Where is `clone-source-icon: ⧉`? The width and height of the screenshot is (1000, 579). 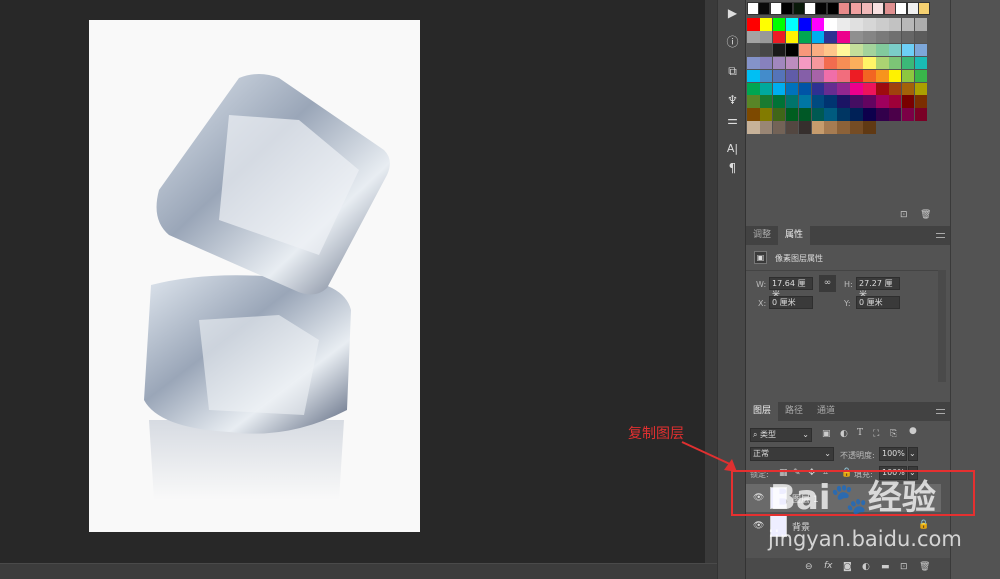 clone-source-icon: ⧉ is located at coordinates (732, 71).